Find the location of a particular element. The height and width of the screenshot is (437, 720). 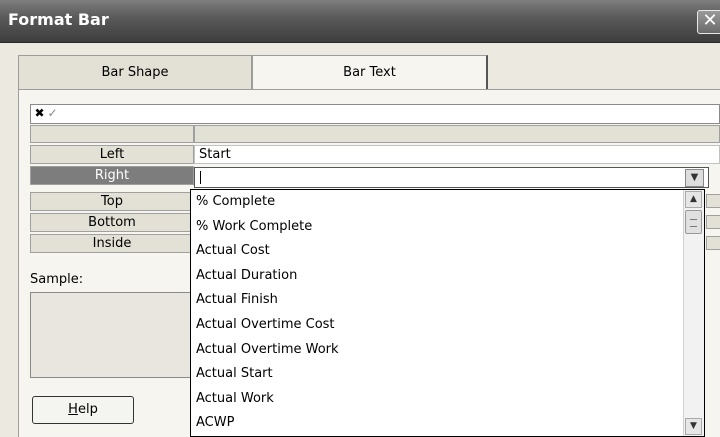

entry-bar: ✖ ✓ is located at coordinates (375, 114).